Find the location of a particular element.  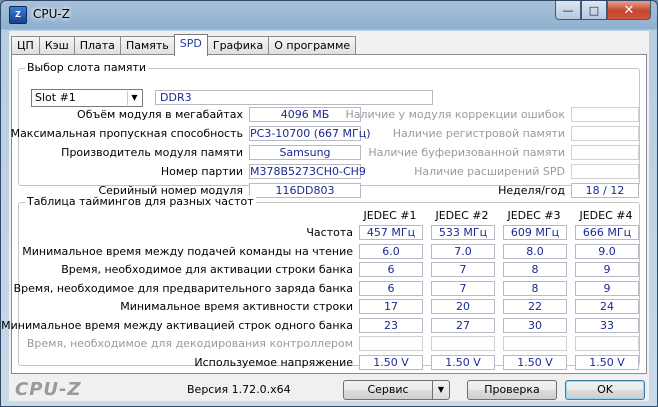

slot-select-value: Slot #1 is located at coordinates (55, 97).